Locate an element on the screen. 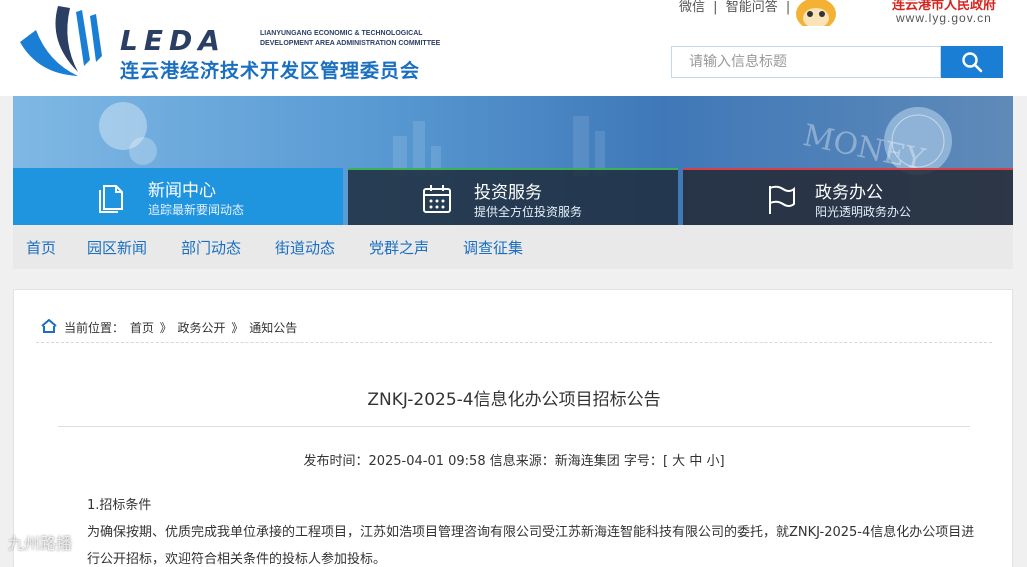 This screenshot has height=567, width=1027. nav-home: 首页 is located at coordinates (41, 247).